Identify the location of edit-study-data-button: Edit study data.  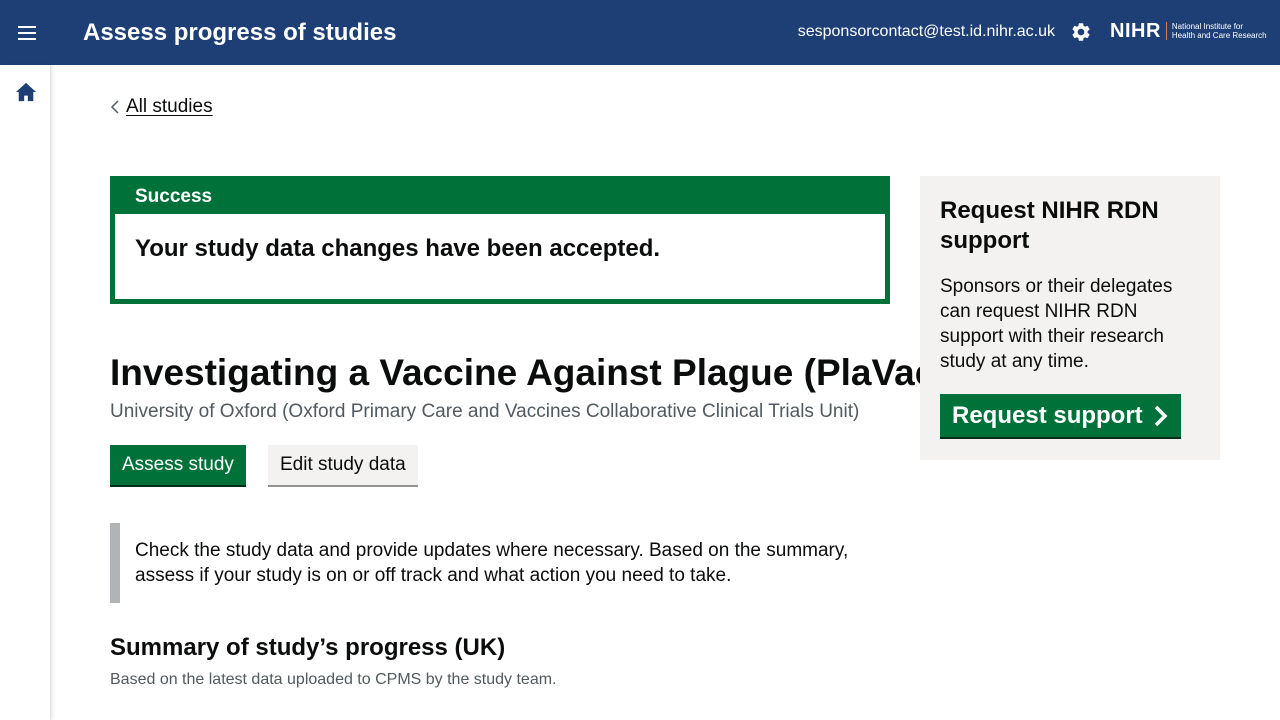
(343, 465).